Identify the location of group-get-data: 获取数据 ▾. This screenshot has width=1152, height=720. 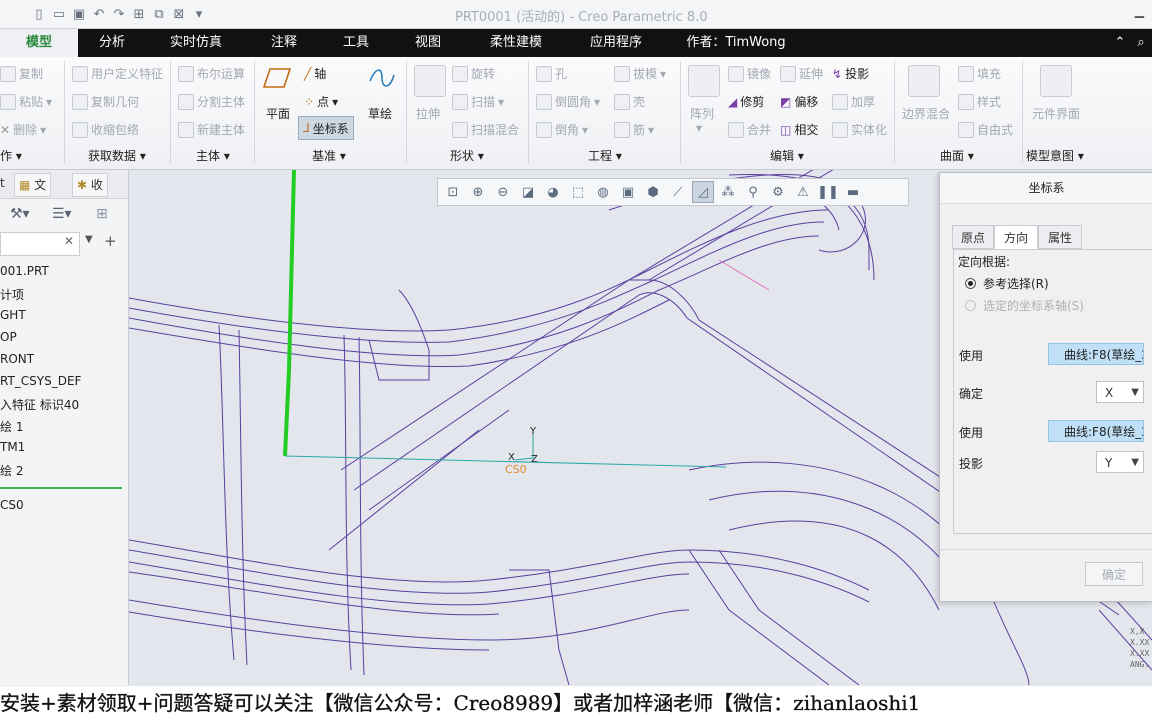
(117, 155).